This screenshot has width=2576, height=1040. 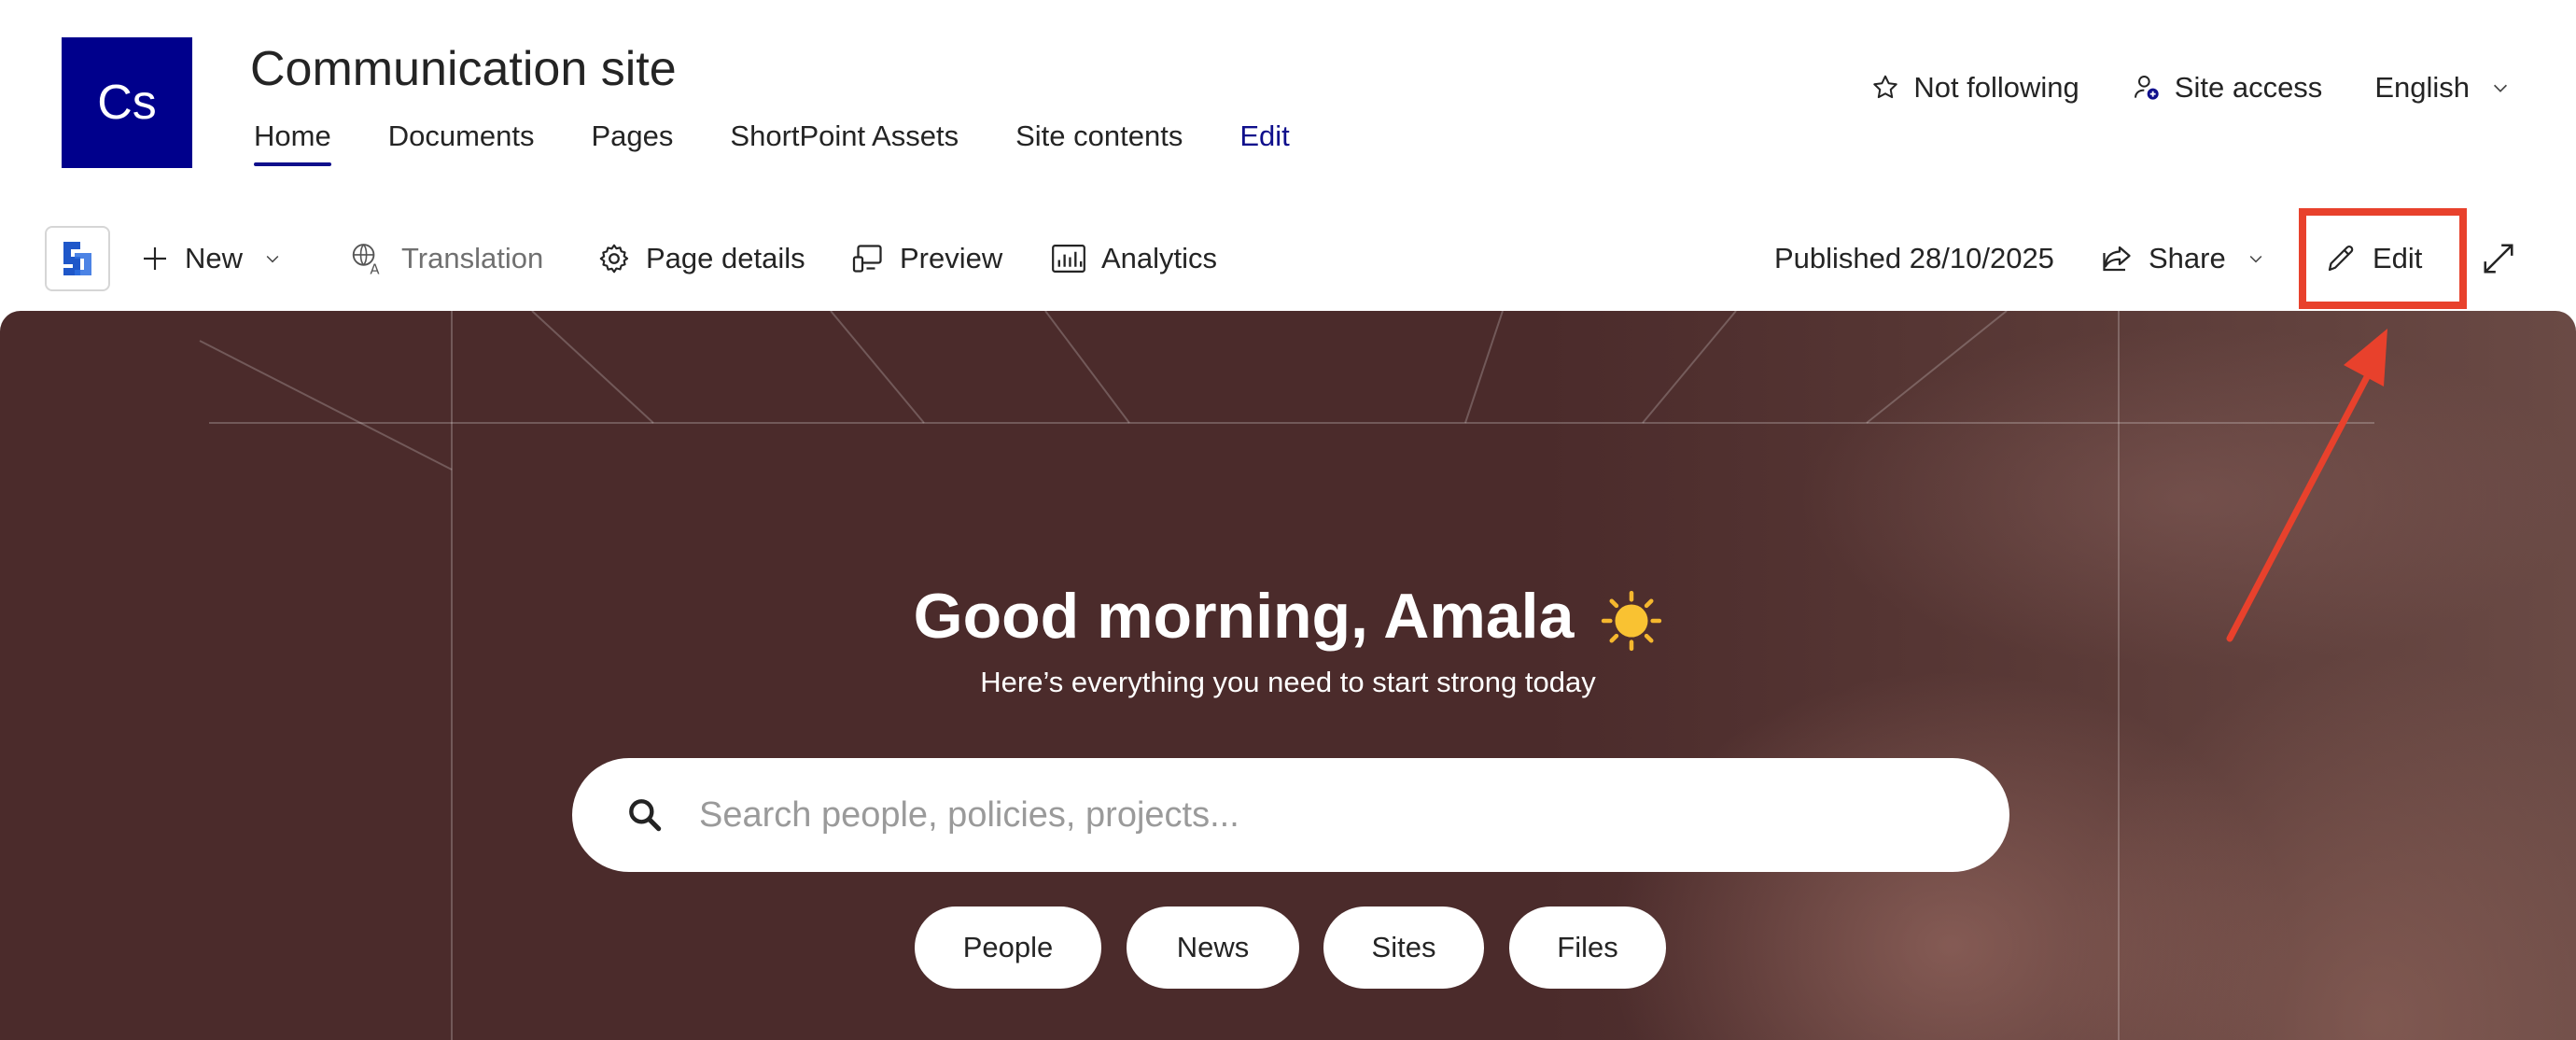 I want to click on translation-button: A Translation, so click(x=447, y=258).